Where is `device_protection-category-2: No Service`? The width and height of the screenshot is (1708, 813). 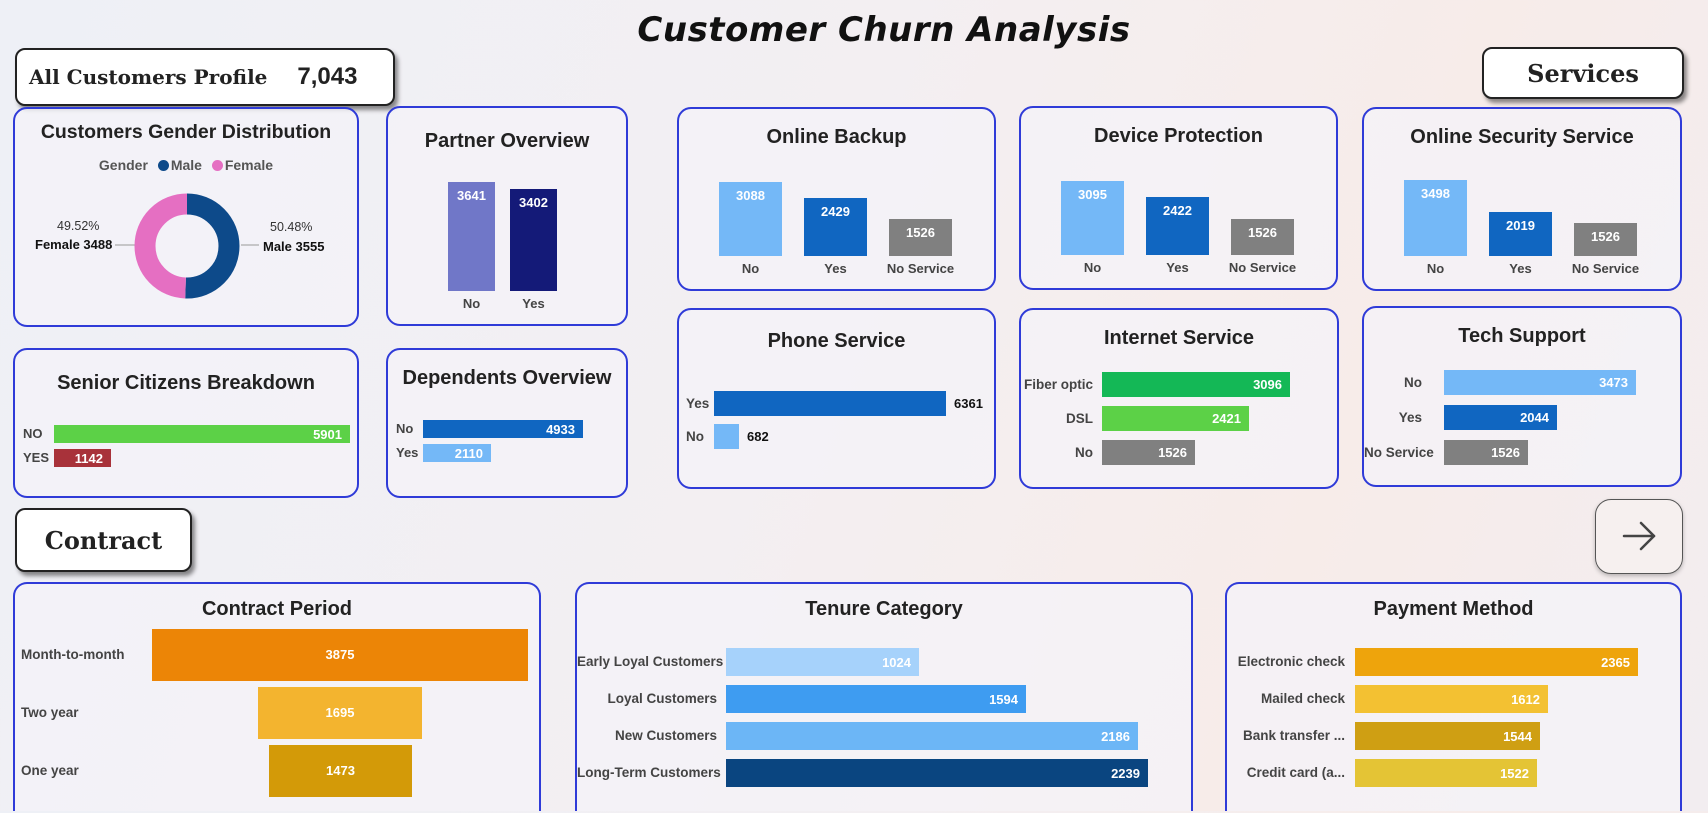
device_protection-category-2: No Service is located at coordinates (1262, 267).